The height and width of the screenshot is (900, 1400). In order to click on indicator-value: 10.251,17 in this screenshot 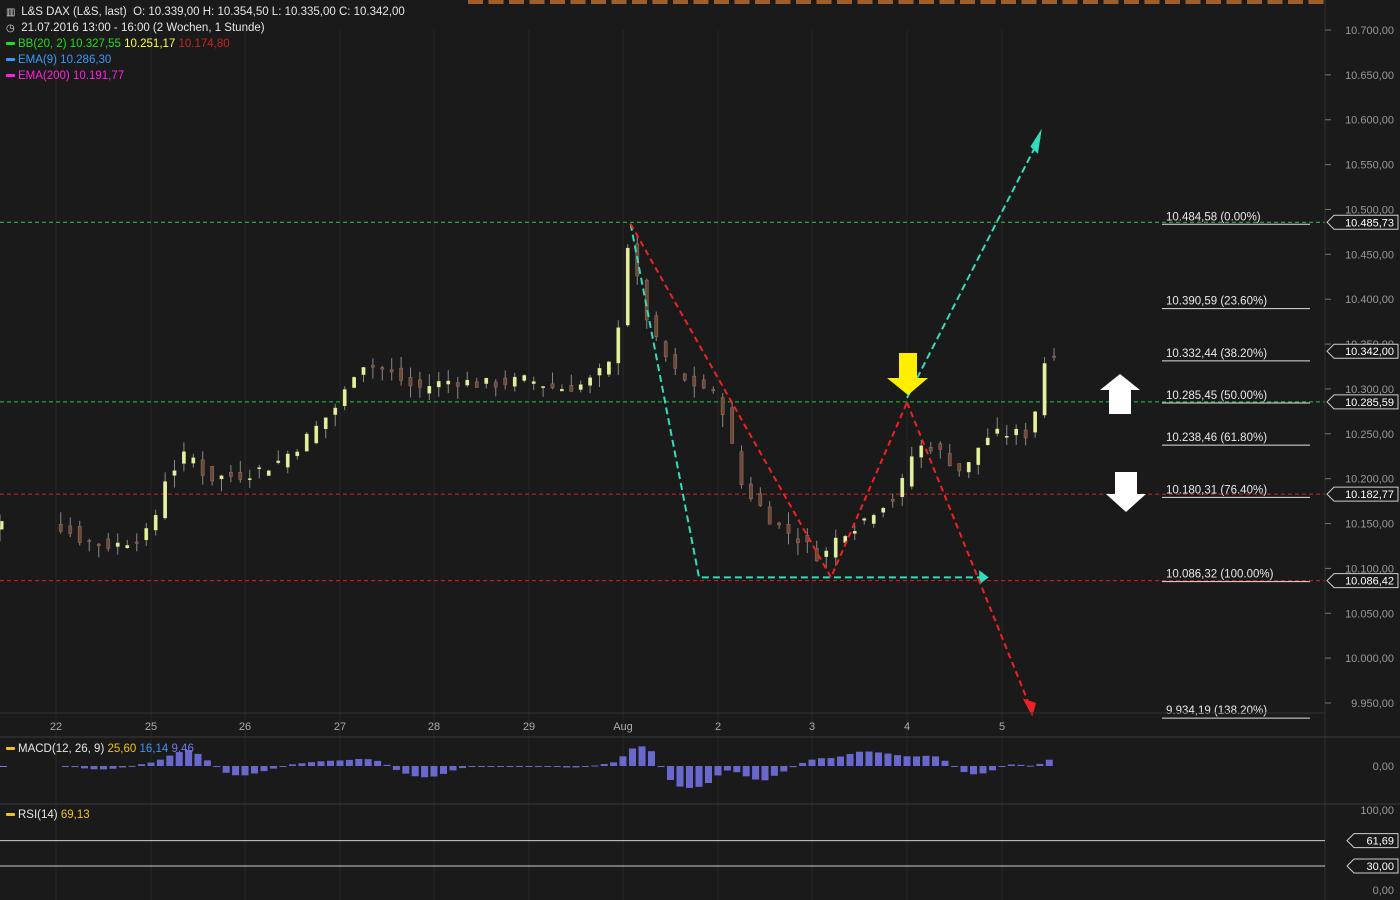, I will do `click(151, 44)`.